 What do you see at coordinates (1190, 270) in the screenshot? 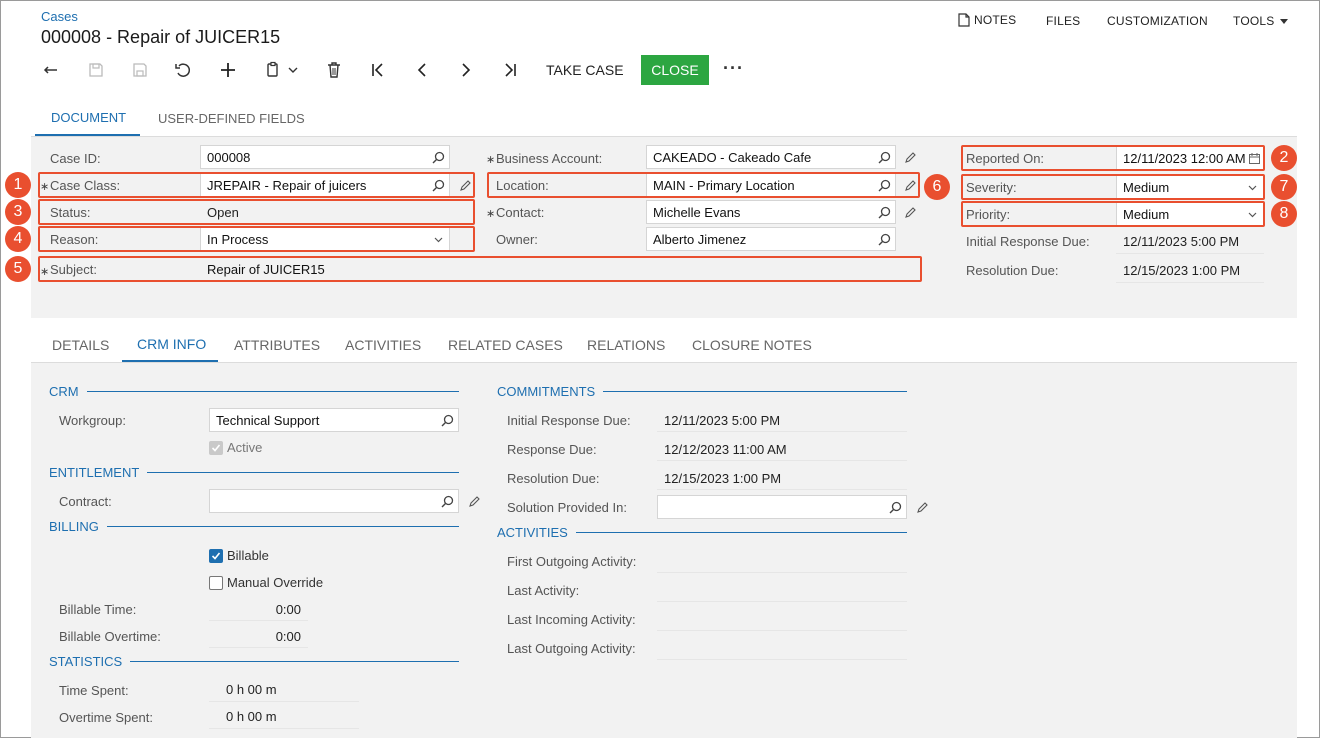
I see `resolution-due-value: 12/15/2023 1:00 PM` at bounding box center [1190, 270].